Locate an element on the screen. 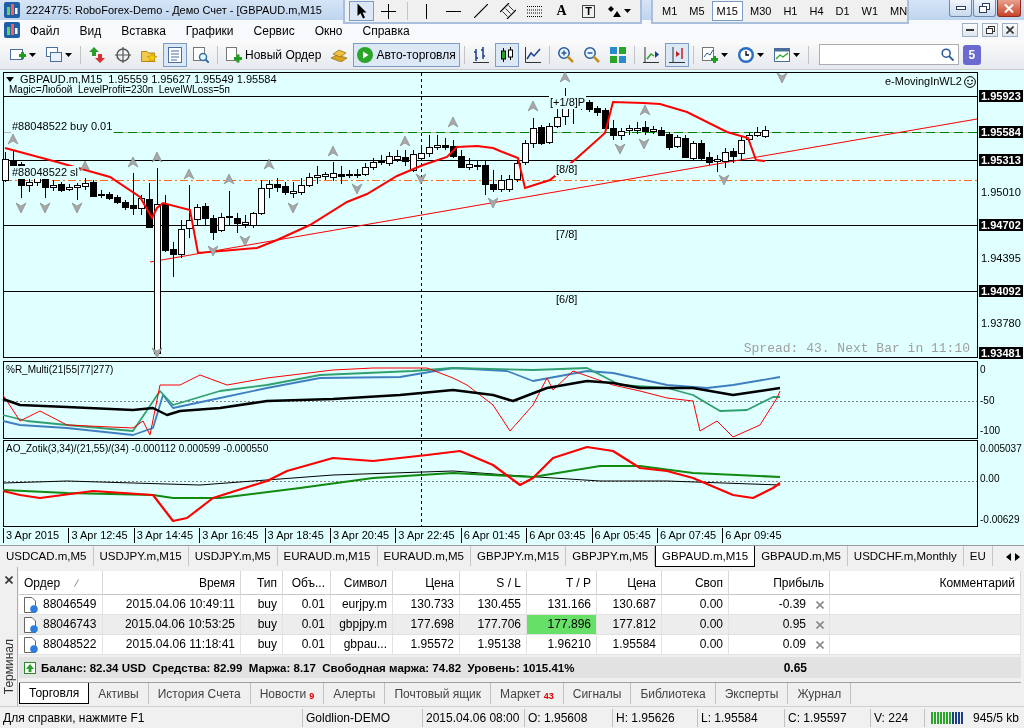 The height and width of the screenshot is (728, 1024). new-order-button: Новый Ордер is located at coordinates (274, 54).